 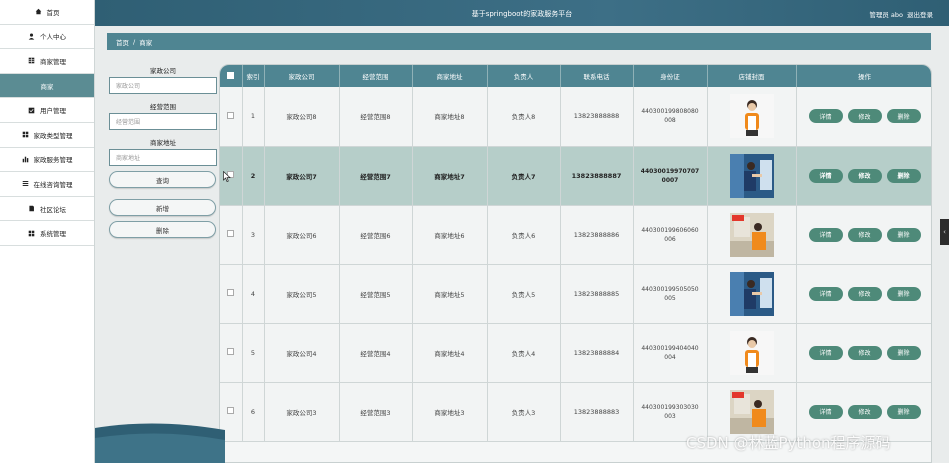 What do you see at coordinates (597, 294) in the screenshot?
I see `phone-cell: 13823888885` at bounding box center [597, 294].